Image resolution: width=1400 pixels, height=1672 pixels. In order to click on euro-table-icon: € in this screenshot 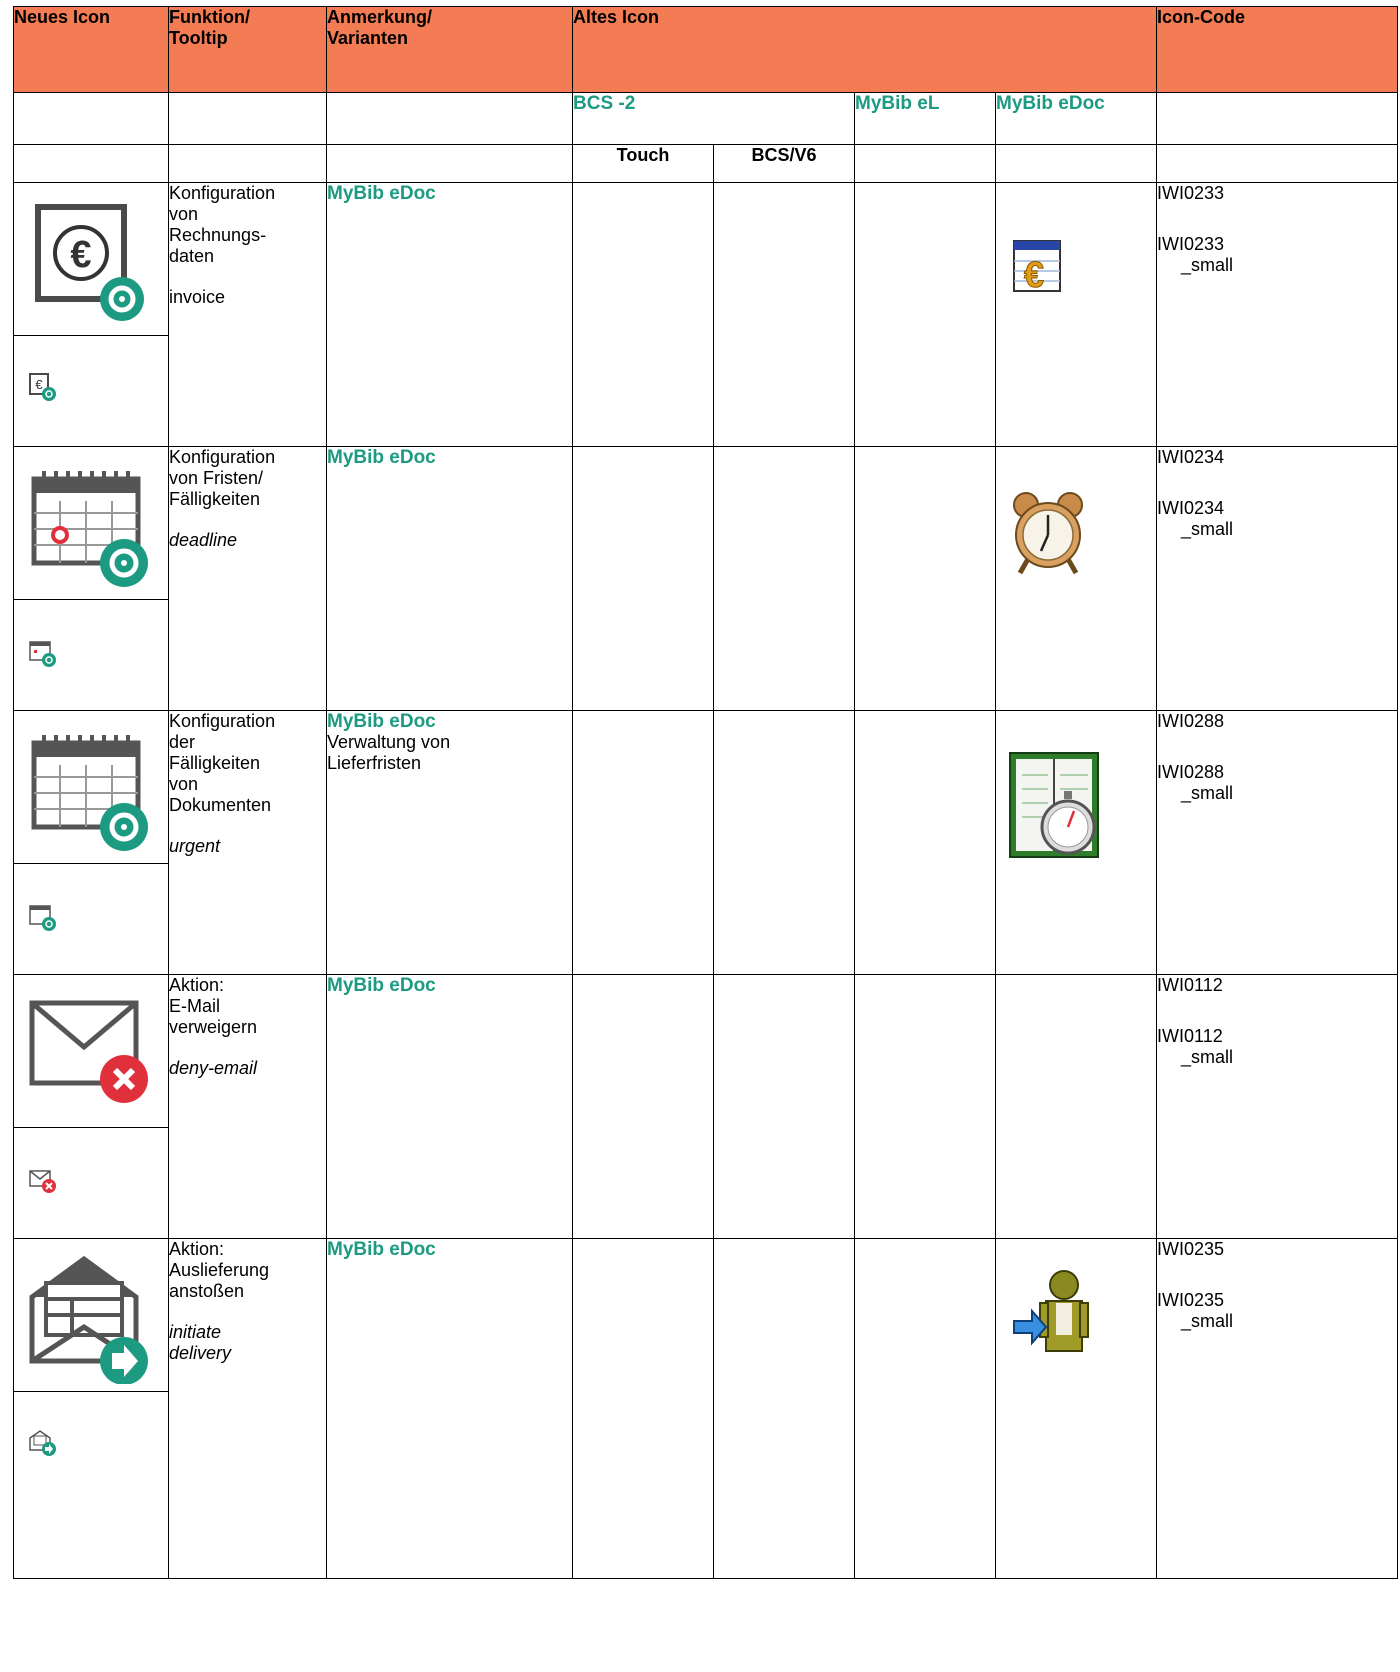, I will do `click(1037, 268)`.